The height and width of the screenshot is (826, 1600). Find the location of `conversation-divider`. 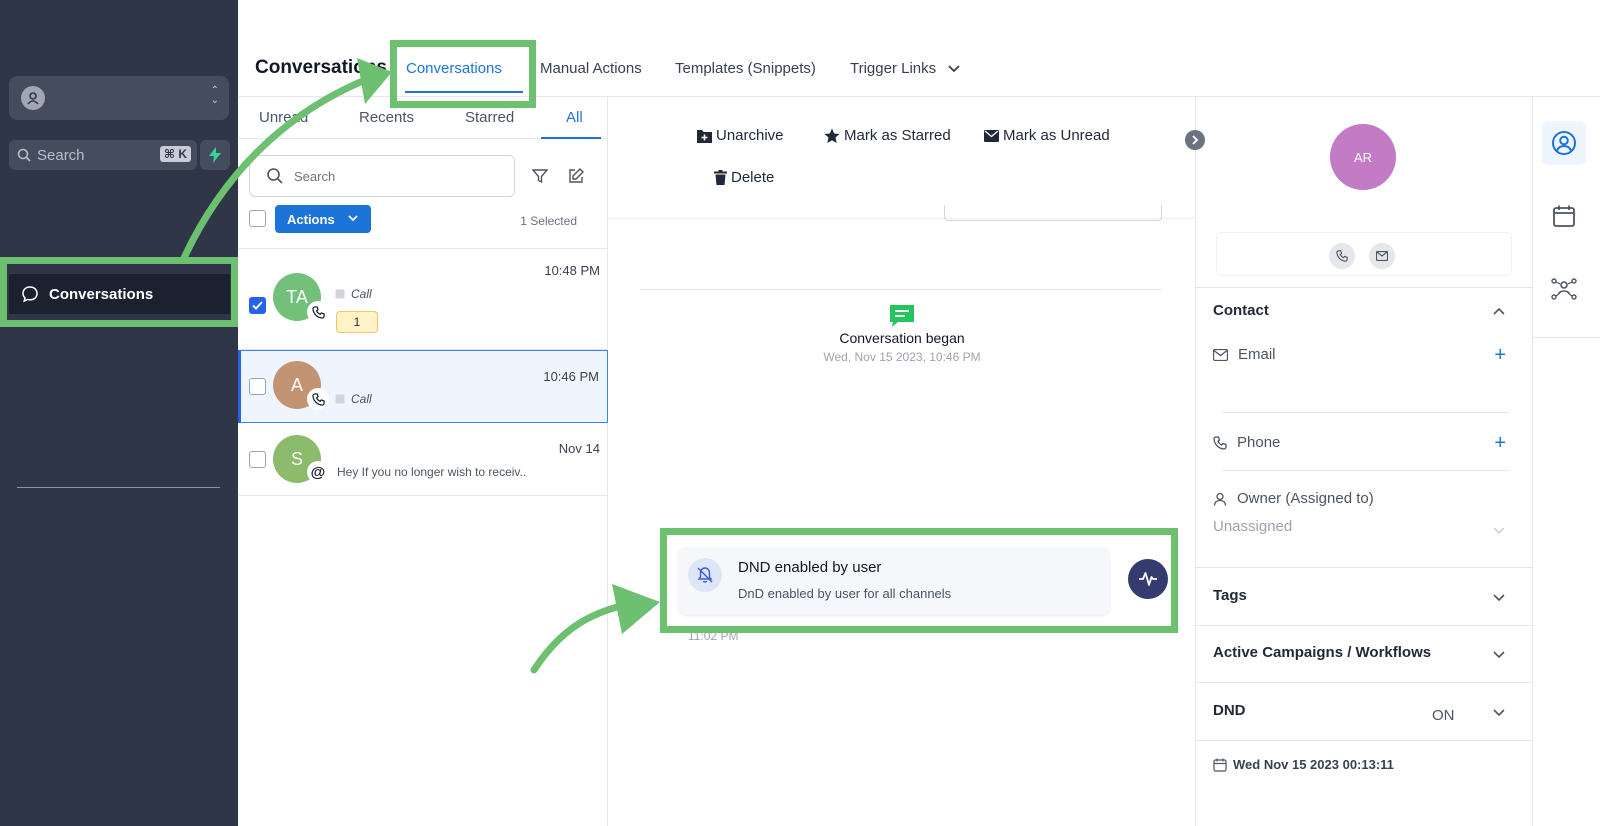

conversation-divider is located at coordinates (901, 289).